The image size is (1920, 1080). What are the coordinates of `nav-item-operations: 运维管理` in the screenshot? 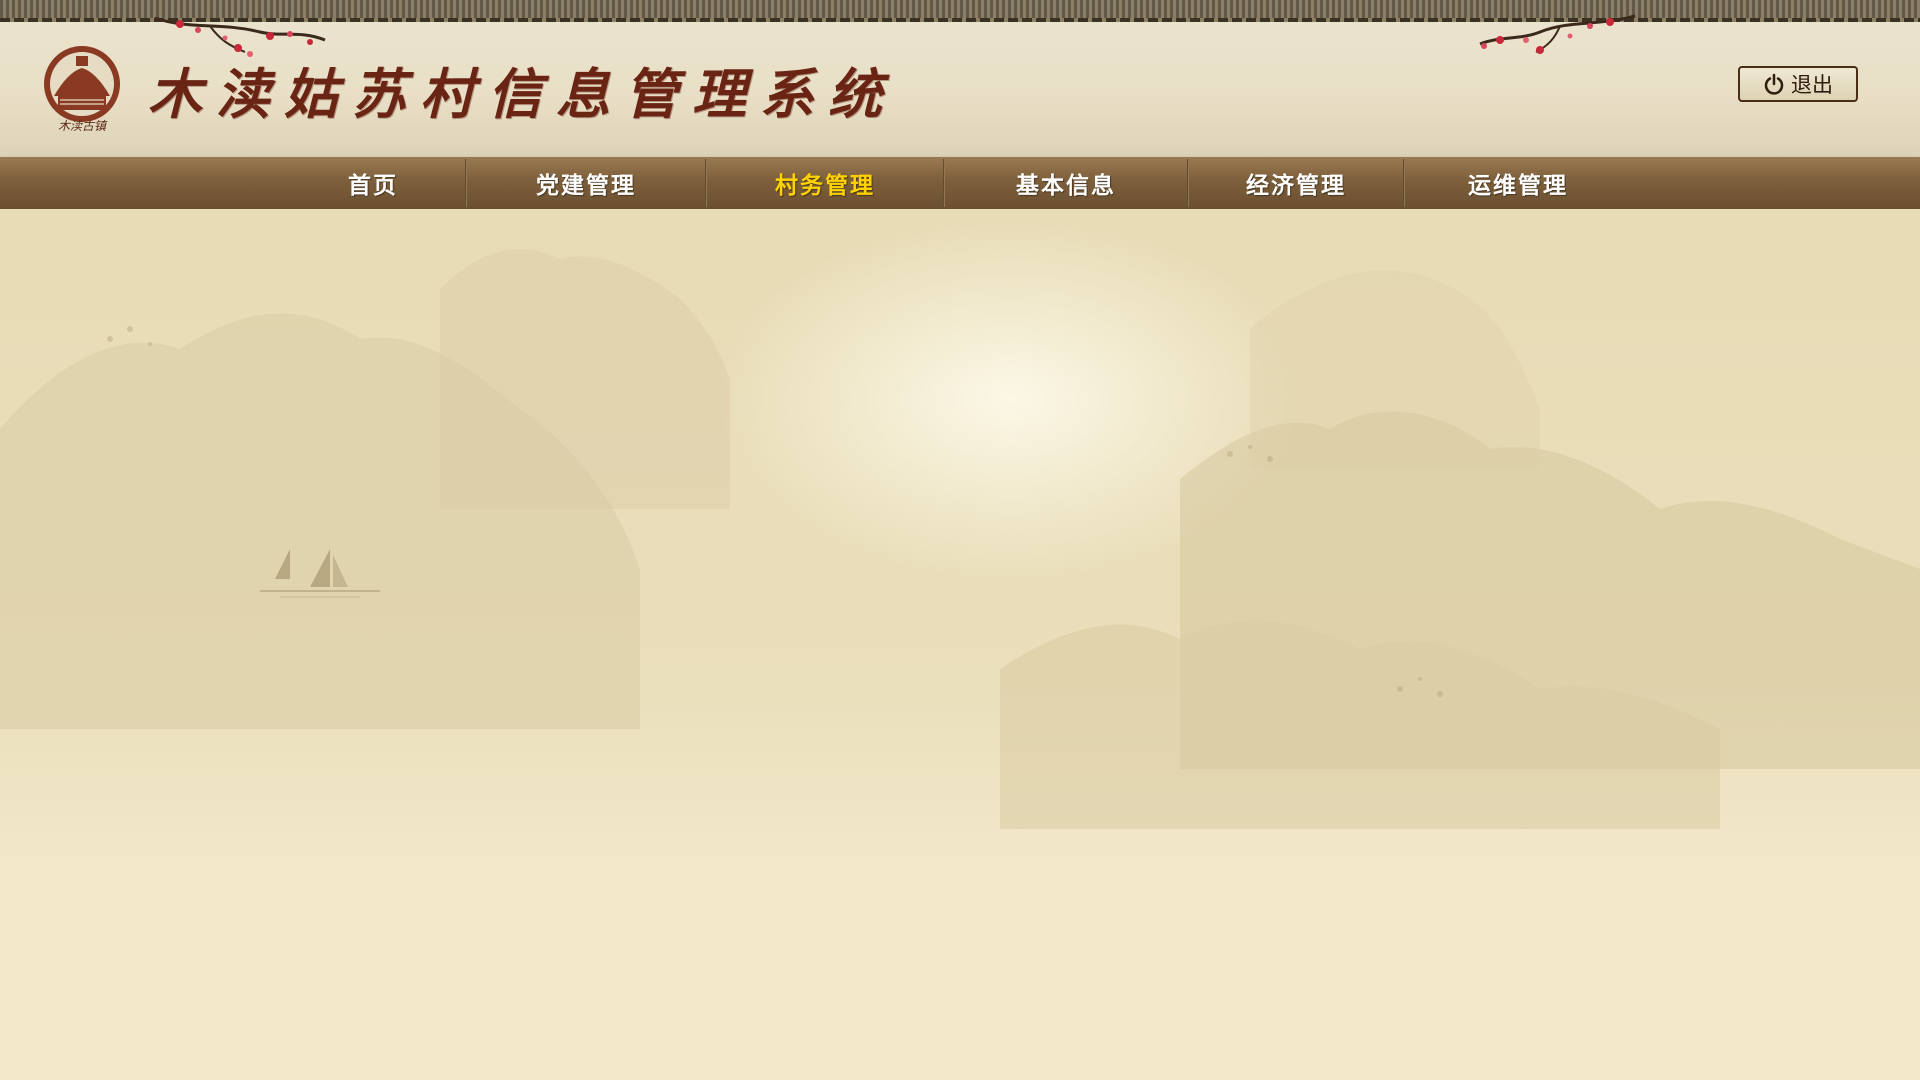 It's located at (1518, 183).